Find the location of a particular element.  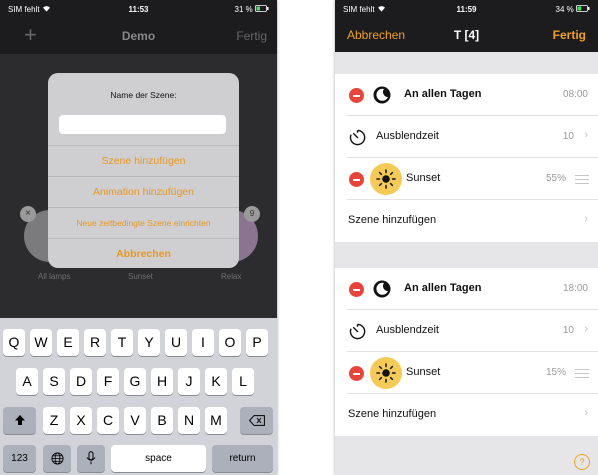

dictation-key is located at coordinates (91, 458).